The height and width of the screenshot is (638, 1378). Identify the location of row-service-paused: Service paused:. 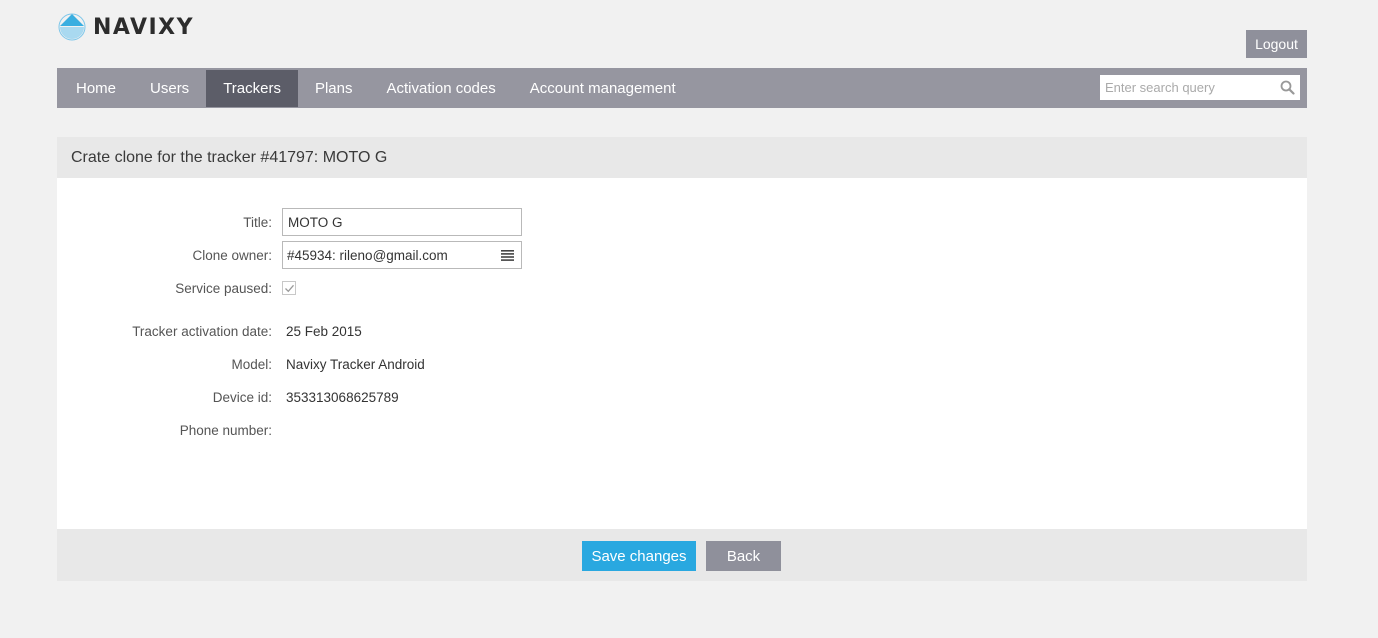
(176, 288).